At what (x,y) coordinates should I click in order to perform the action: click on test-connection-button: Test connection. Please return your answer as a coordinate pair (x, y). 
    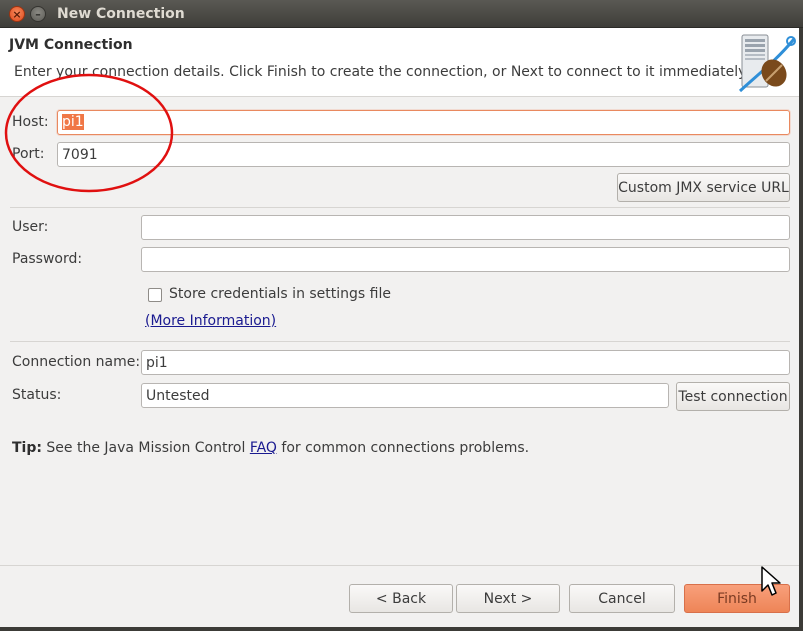
    Looking at the image, I should click on (733, 396).